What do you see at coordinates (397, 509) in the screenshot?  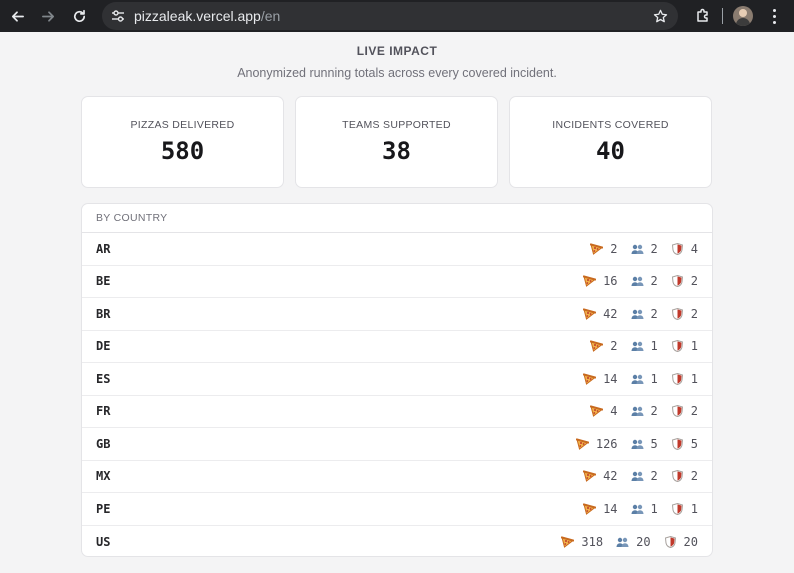 I see `country-row: PE 14 1 1` at bounding box center [397, 509].